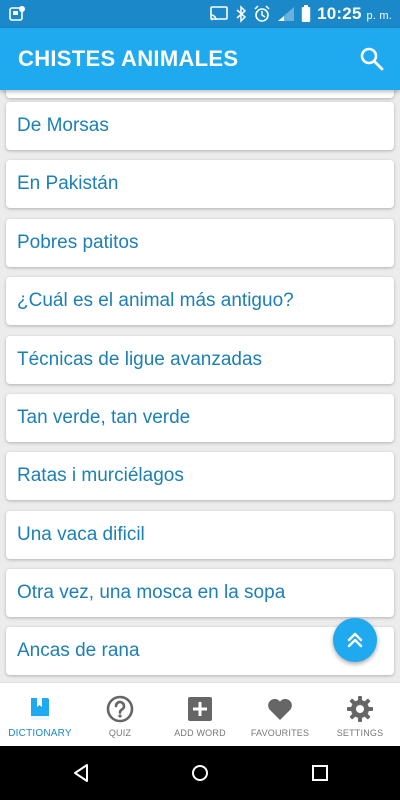  I want to click on list-item-label: Ratas i murciélagos, so click(100, 475).